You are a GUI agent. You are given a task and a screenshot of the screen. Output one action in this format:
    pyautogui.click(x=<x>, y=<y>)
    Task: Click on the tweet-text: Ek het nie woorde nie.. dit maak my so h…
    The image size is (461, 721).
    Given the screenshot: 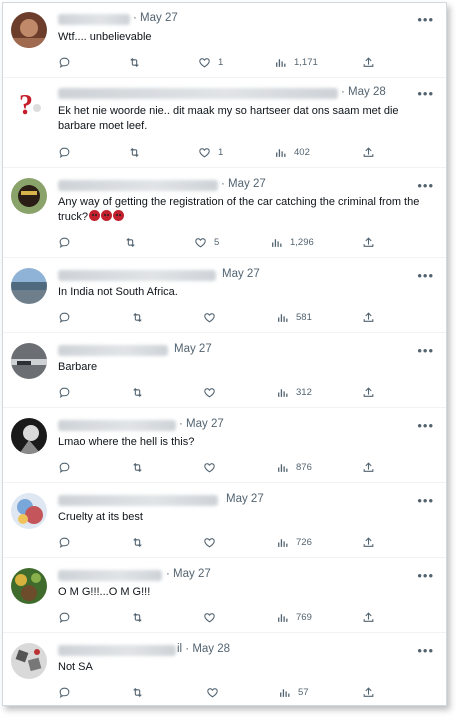 What is the action you would take?
    pyautogui.click(x=228, y=118)
    